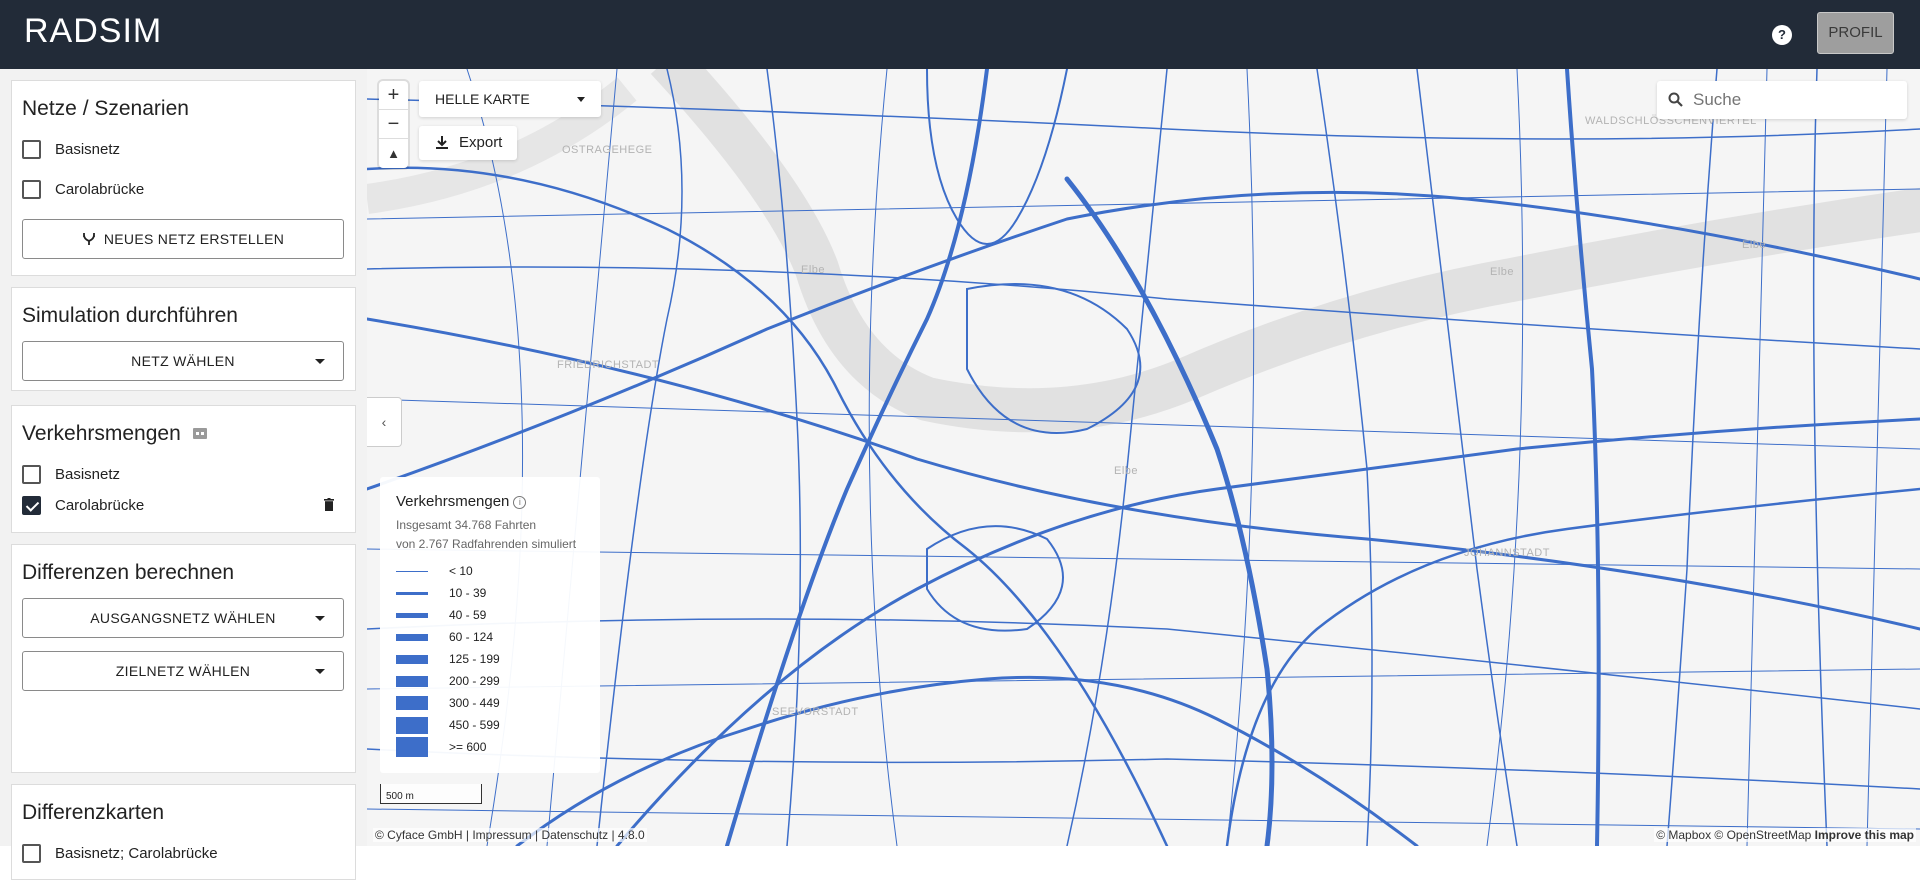 Image resolution: width=1920 pixels, height=880 pixels. I want to click on export-button: Export, so click(468, 143).